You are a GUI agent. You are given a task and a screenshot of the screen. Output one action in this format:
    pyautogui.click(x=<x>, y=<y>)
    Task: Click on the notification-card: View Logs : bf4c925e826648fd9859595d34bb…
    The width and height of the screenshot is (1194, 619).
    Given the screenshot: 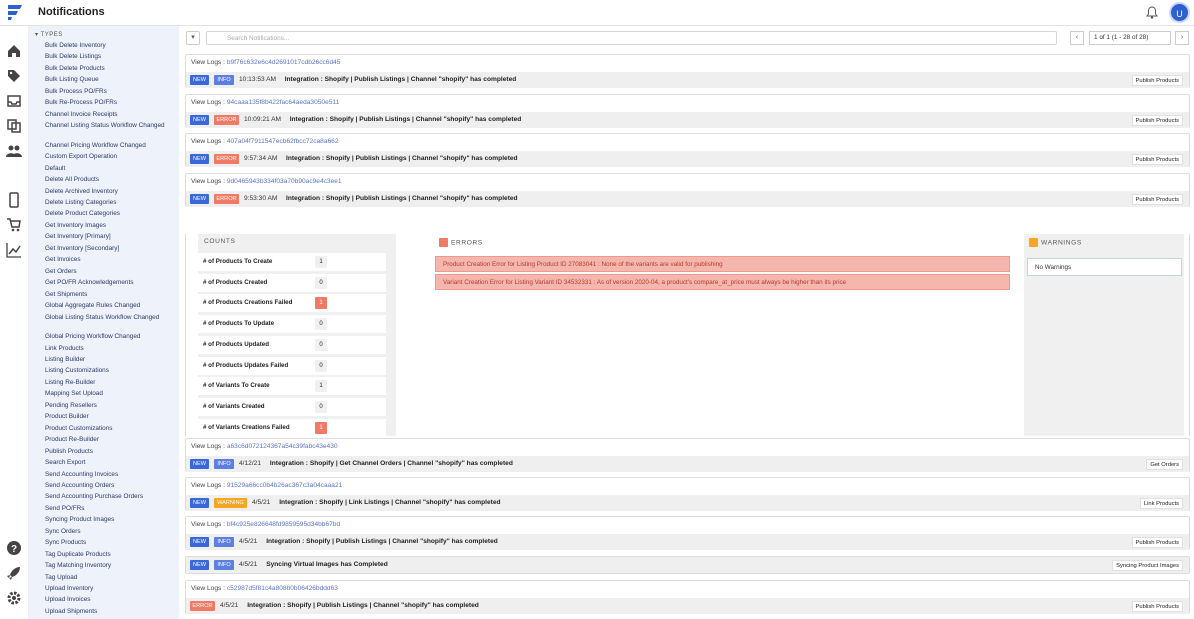 What is the action you would take?
    pyautogui.click(x=687, y=533)
    